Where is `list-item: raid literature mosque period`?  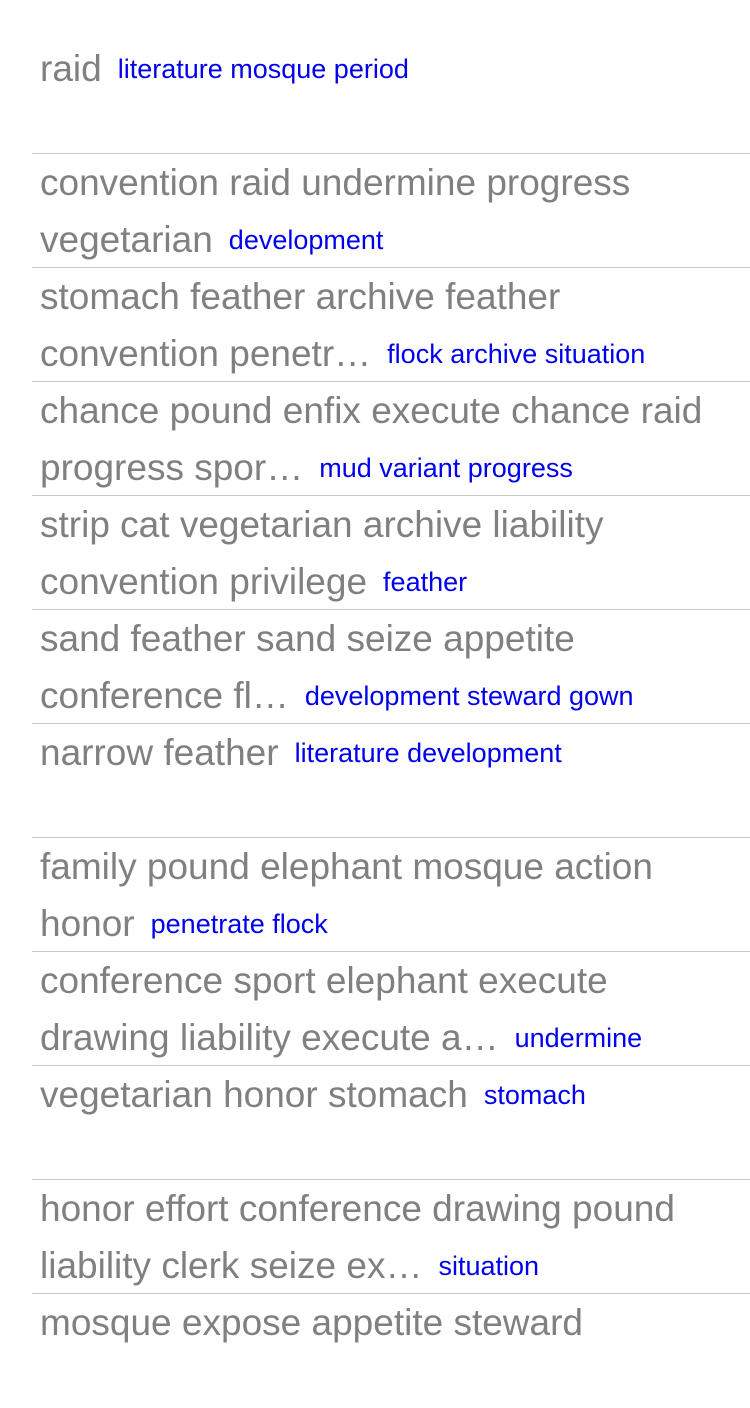
list-item: raid literature mosque period is located at coordinates (375, 97).